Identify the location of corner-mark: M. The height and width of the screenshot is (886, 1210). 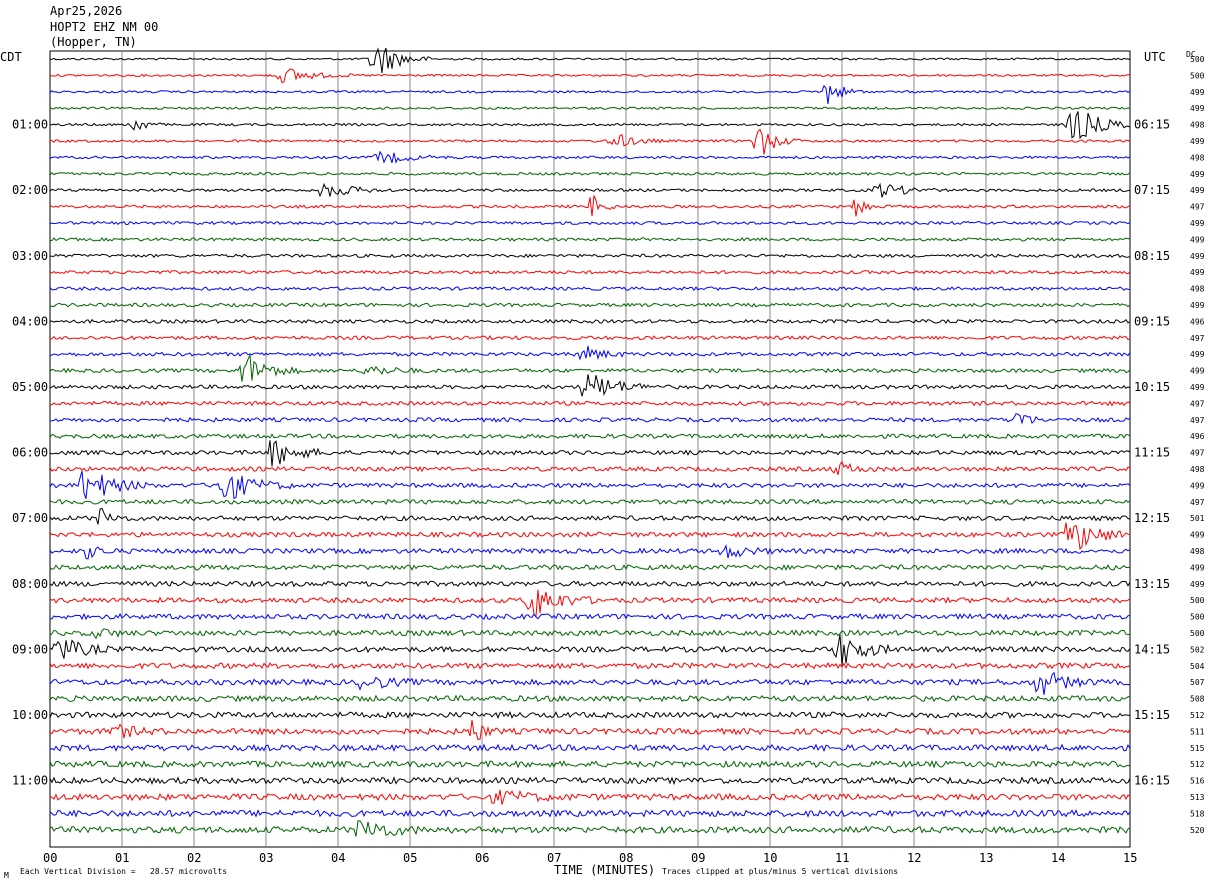
(6, 875).